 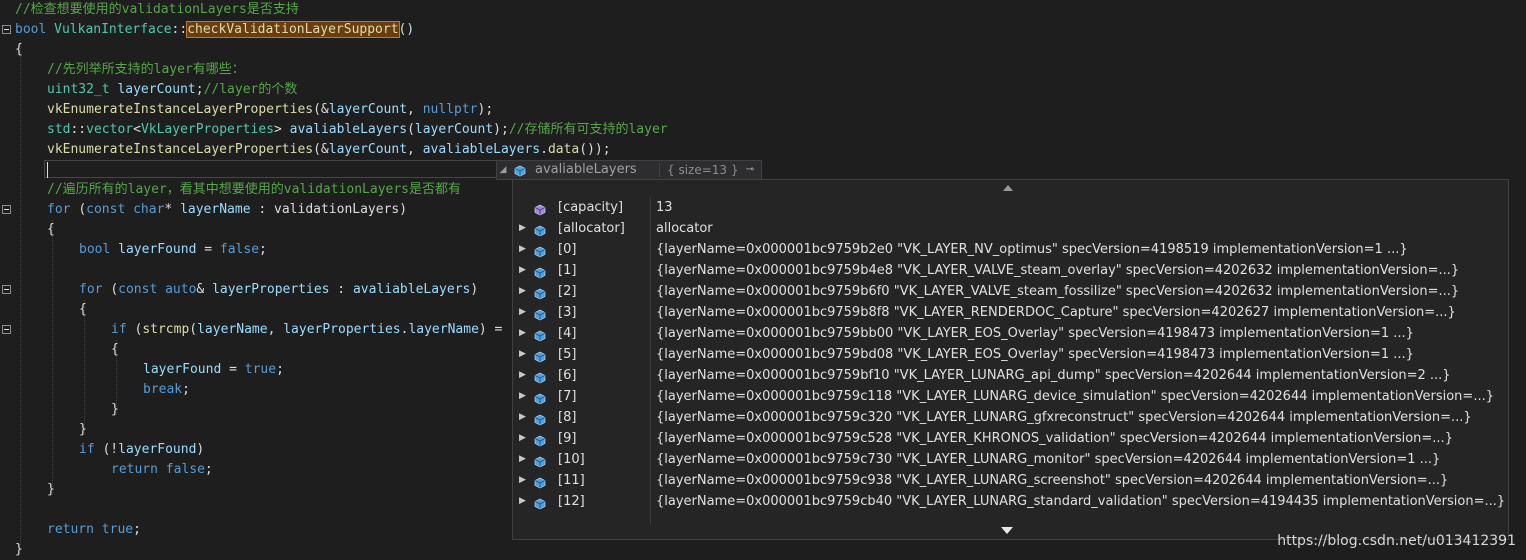 What do you see at coordinates (1010, 207) in the screenshot?
I see `datatip-row: [capacity] 13` at bounding box center [1010, 207].